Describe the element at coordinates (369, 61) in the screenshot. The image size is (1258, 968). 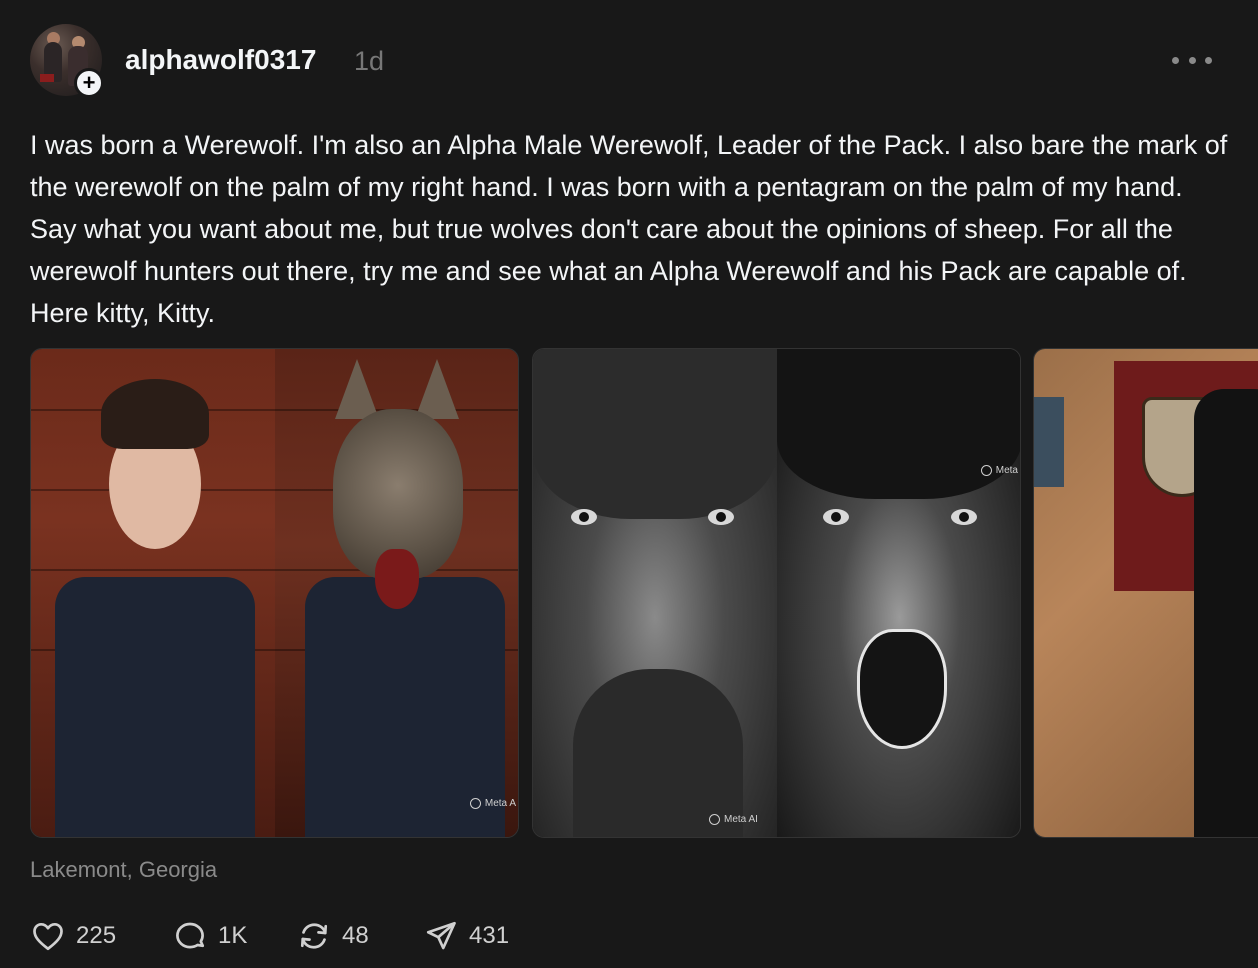
I see `post-timestamp: 1d` at that location.